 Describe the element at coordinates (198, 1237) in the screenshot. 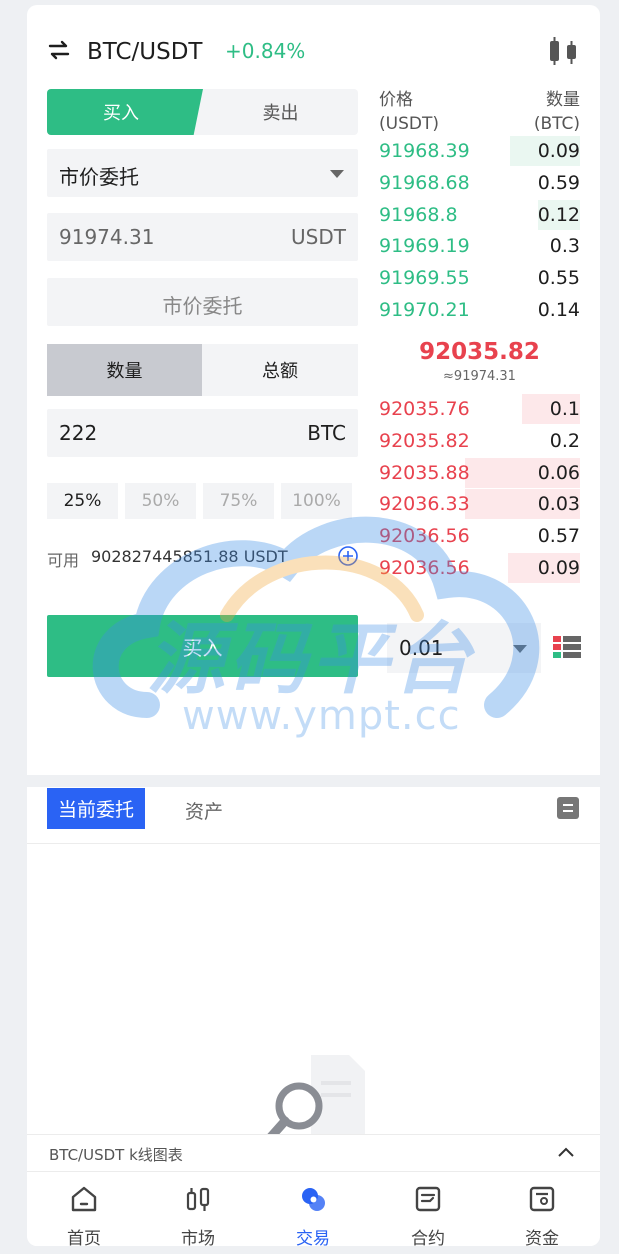

I see `nav-label: 市场` at that location.